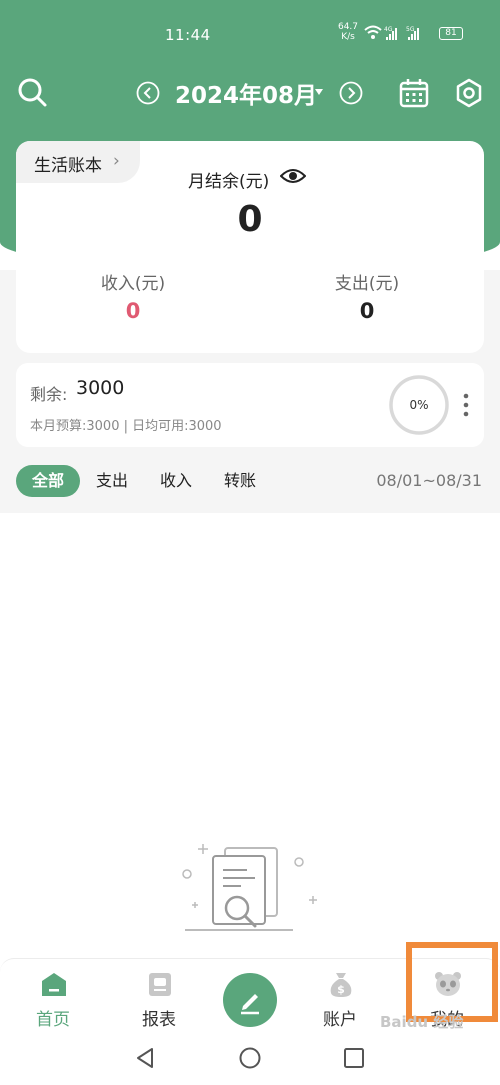 The height and width of the screenshot is (1085, 500). I want to click on filter-tab-transfer: 转账, so click(240, 481).